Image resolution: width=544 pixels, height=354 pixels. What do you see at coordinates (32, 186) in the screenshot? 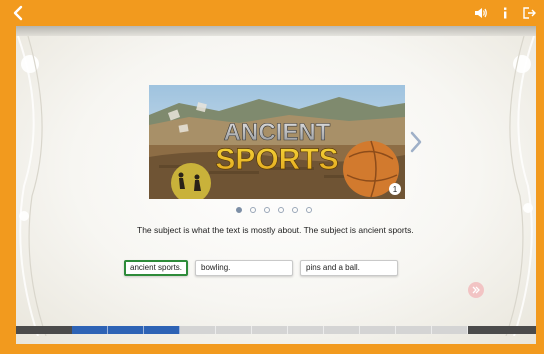
I see `decorative-swirl-left` at bounding box center [32, 186].